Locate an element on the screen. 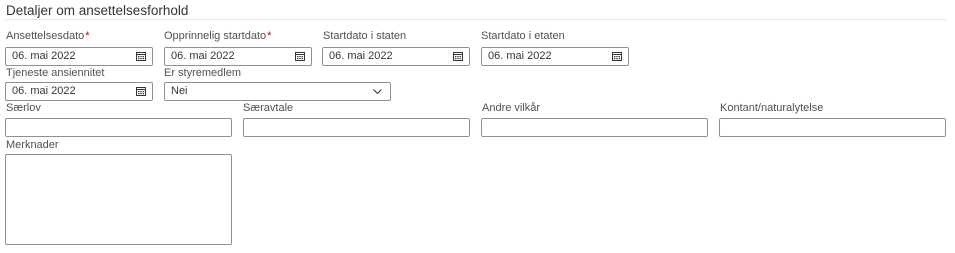 The image size is (955, 253). andre-vilkar-input is located at coordinates (594, 127).